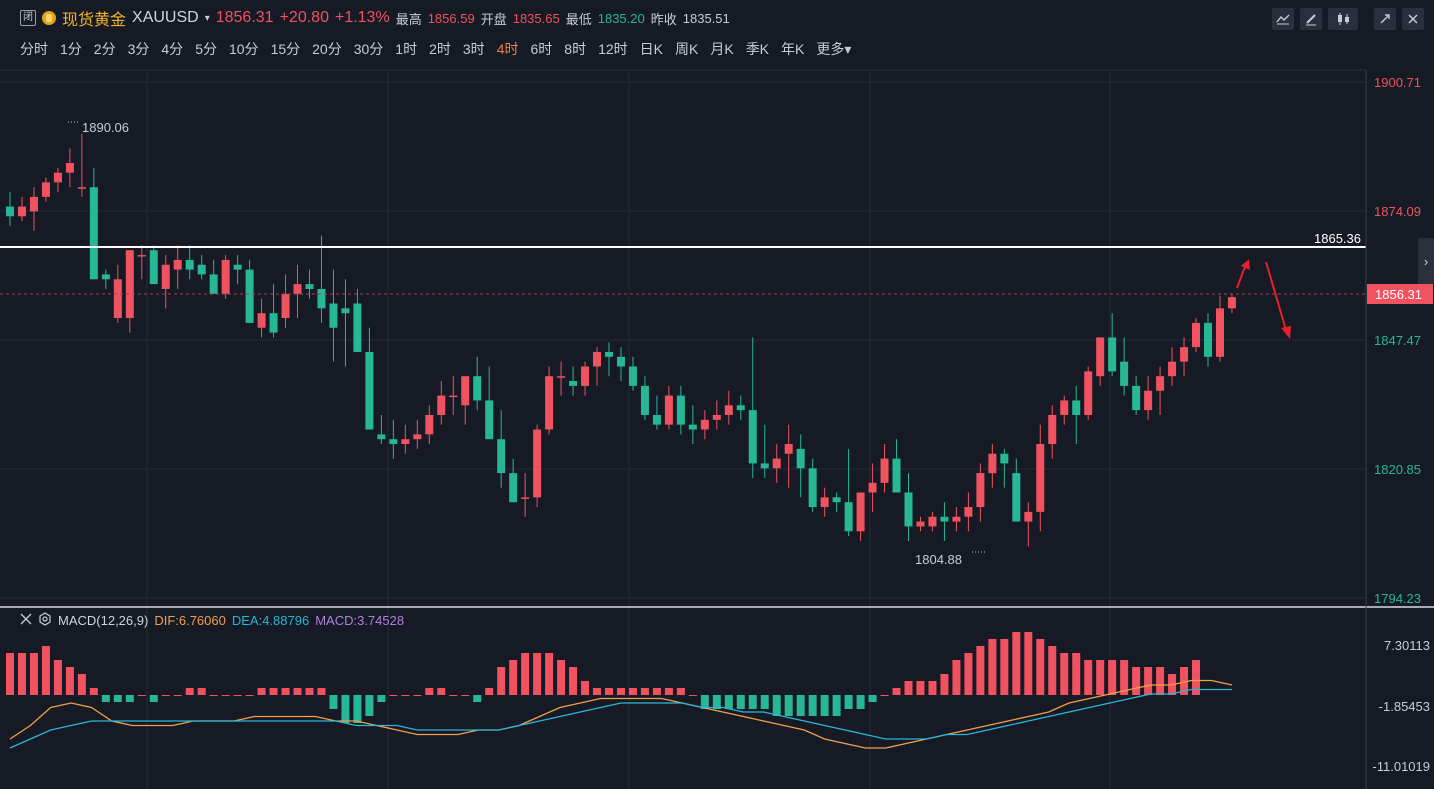 This screenshot has width=1434, height=789. Describe the element at coordinates (270, 620) in the screenshot. I see `macd-dea-value: DEA:4.88796` at that location.